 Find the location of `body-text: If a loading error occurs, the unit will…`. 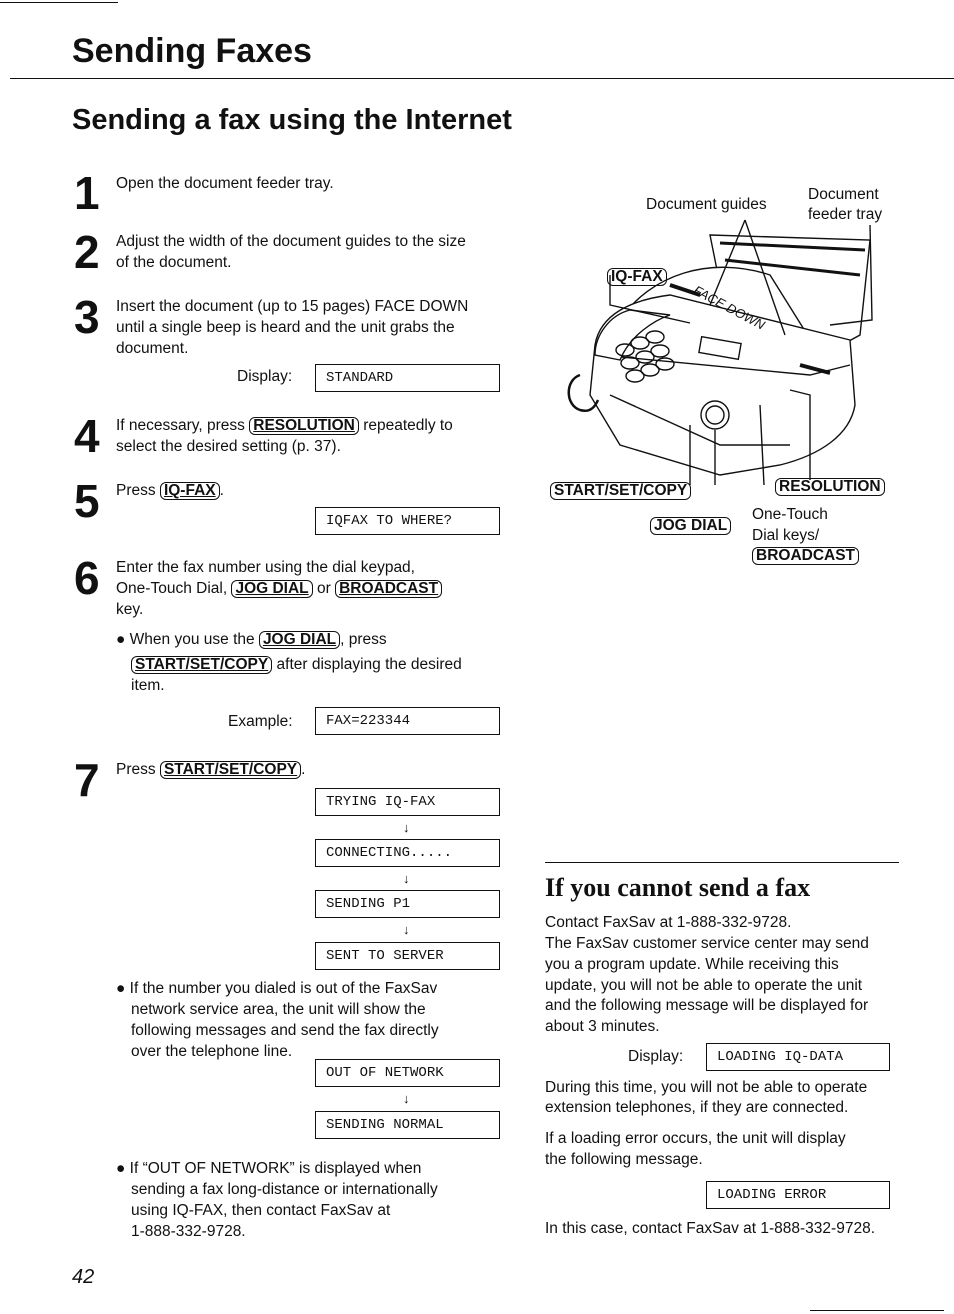

body-text: If a loading error occurs, the unit will… is located at coordinates (695, 1138).